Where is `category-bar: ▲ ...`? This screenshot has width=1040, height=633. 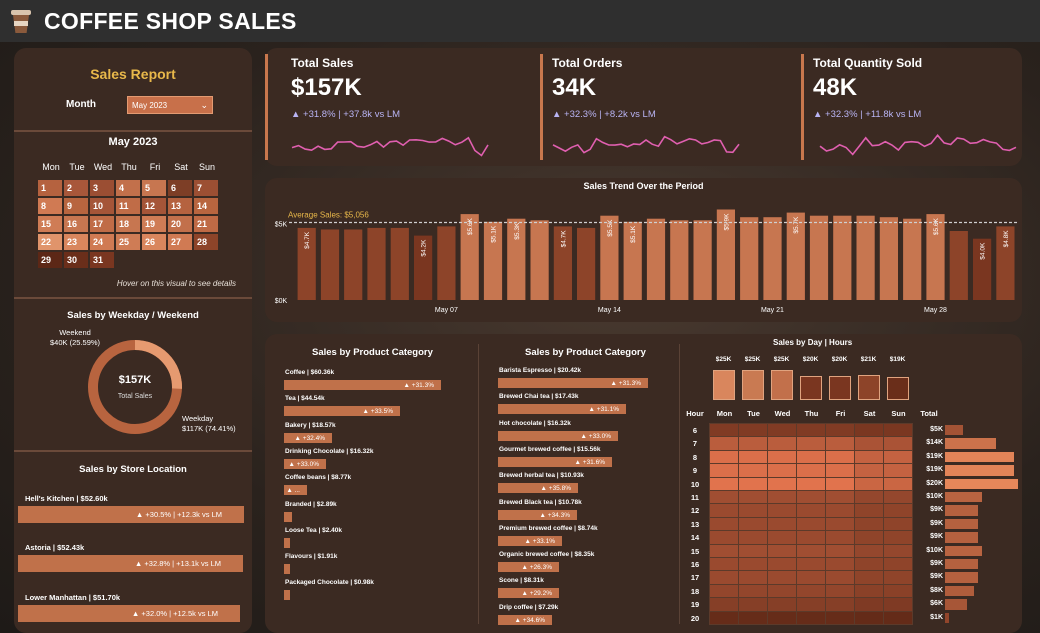
category-bar: ▲ ... is located at coordinates (295, 490).